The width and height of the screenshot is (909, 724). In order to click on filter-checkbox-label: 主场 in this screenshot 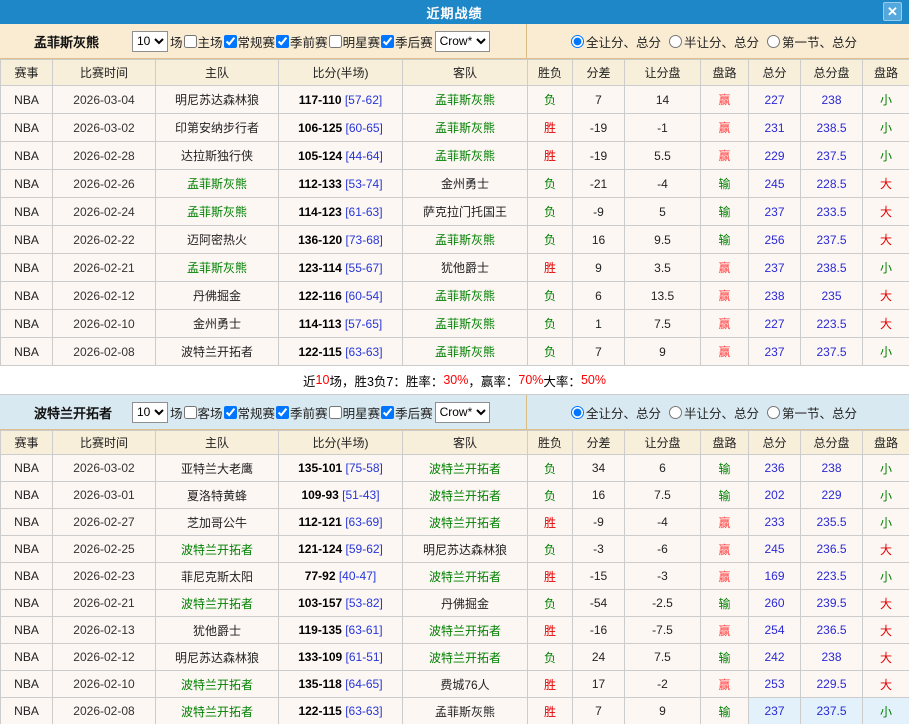, I will do `click(210, 42)`.